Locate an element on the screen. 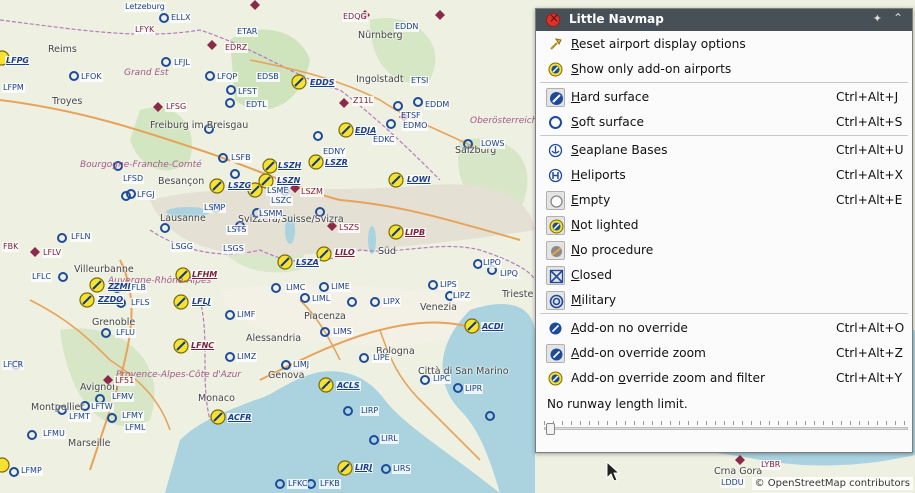 The width and height of the screenshot is (915, 493). airport-label: LSME is located at coordinates (278, 191).